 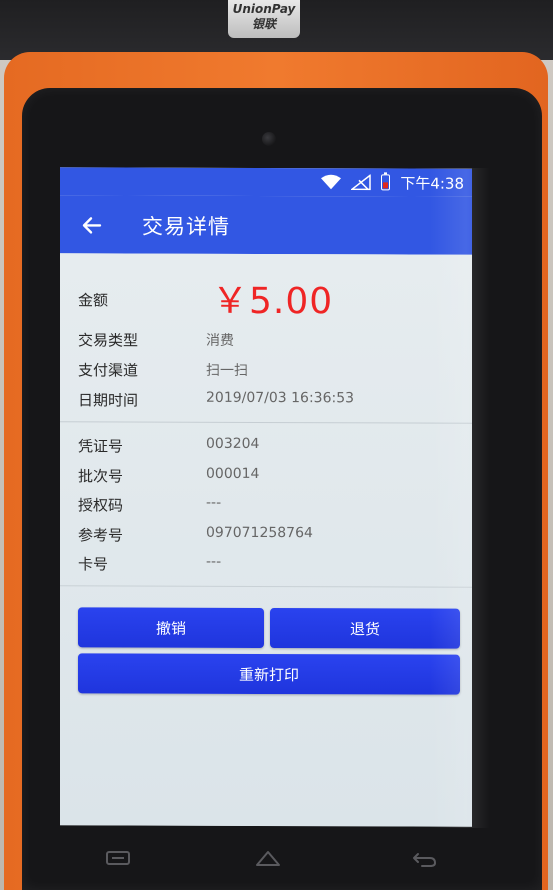 I want to click on arrow-left-icon, so click(x=92, y=225).